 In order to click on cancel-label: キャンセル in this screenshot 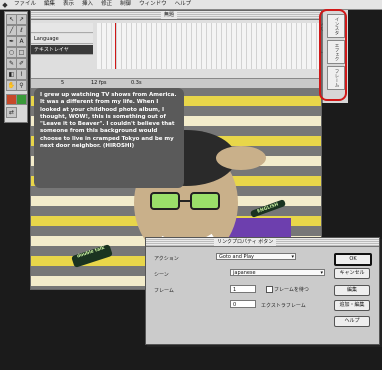, I will do `click(352, 273)`.